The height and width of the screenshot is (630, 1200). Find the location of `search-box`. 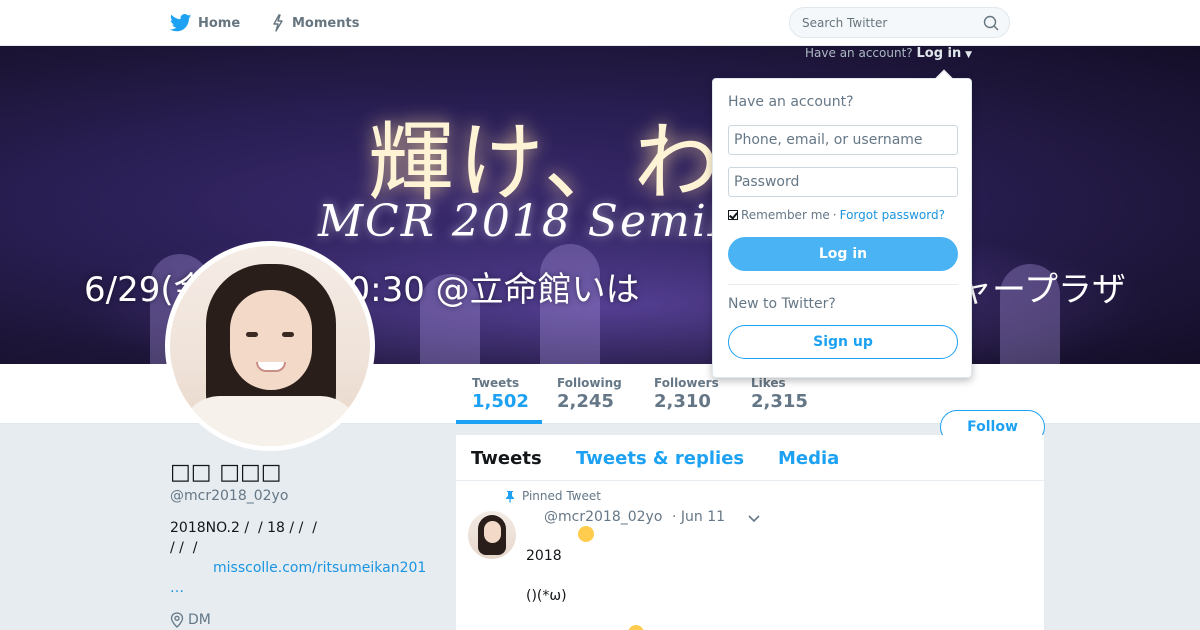

search-box is located at coordinates (899, 22).